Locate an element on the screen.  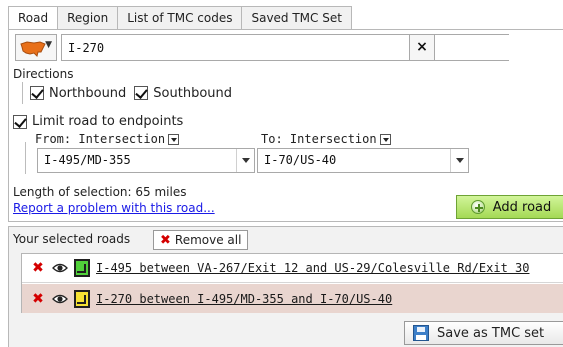
tab-saved-tmc-set: Saved TMC Set is located at coordinates (297, 18).